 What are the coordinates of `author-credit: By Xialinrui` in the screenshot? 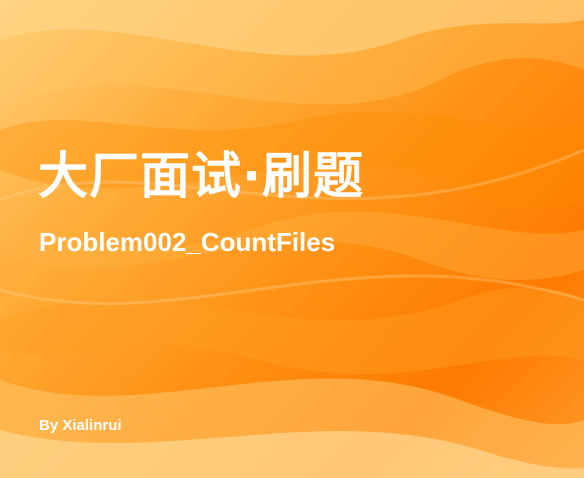 It's located at (80, 425).